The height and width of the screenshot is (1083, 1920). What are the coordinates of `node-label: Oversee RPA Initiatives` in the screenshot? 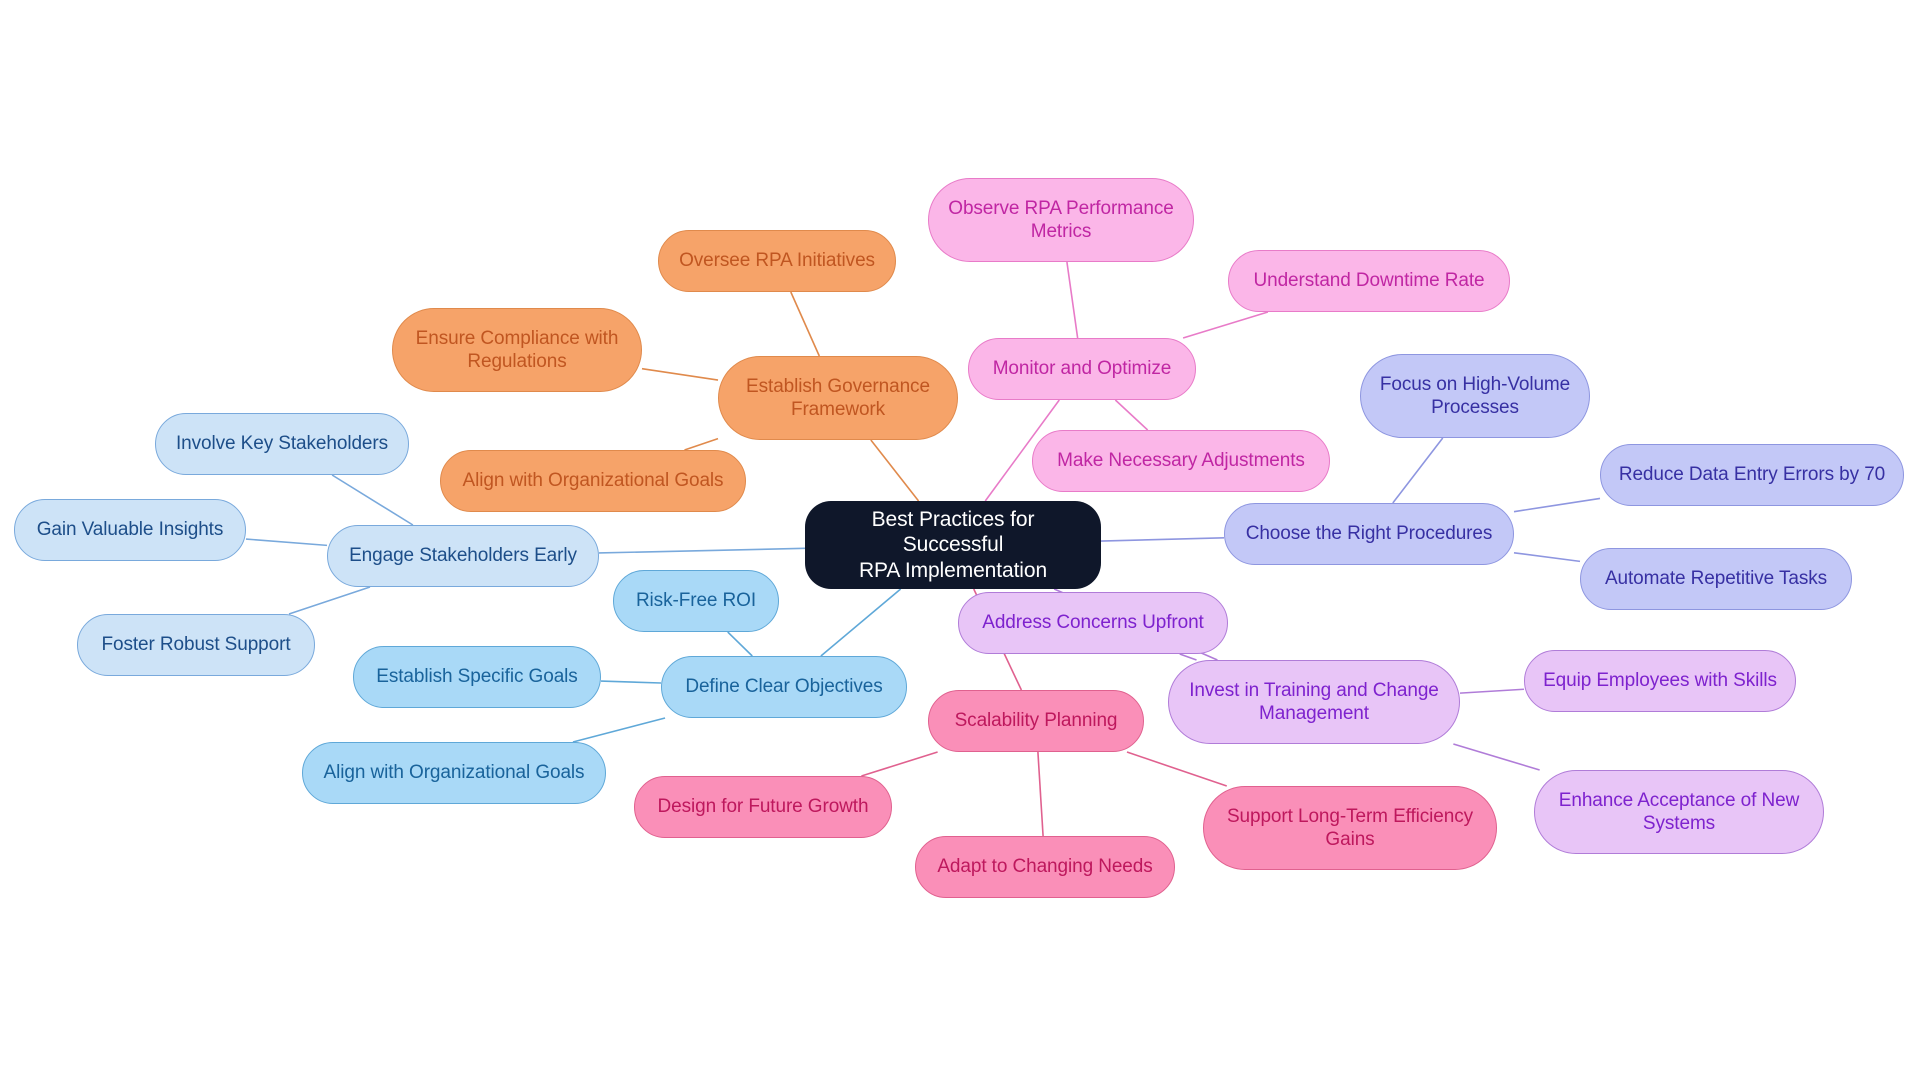 It's located at (777, 261).